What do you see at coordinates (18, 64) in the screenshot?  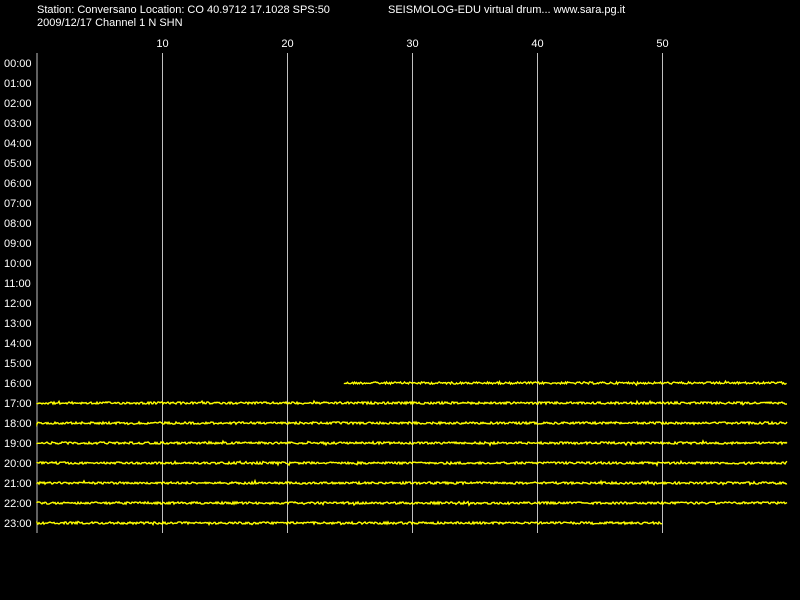 I see `hour-row-label: 00:00` at bounding box center [18, 64].